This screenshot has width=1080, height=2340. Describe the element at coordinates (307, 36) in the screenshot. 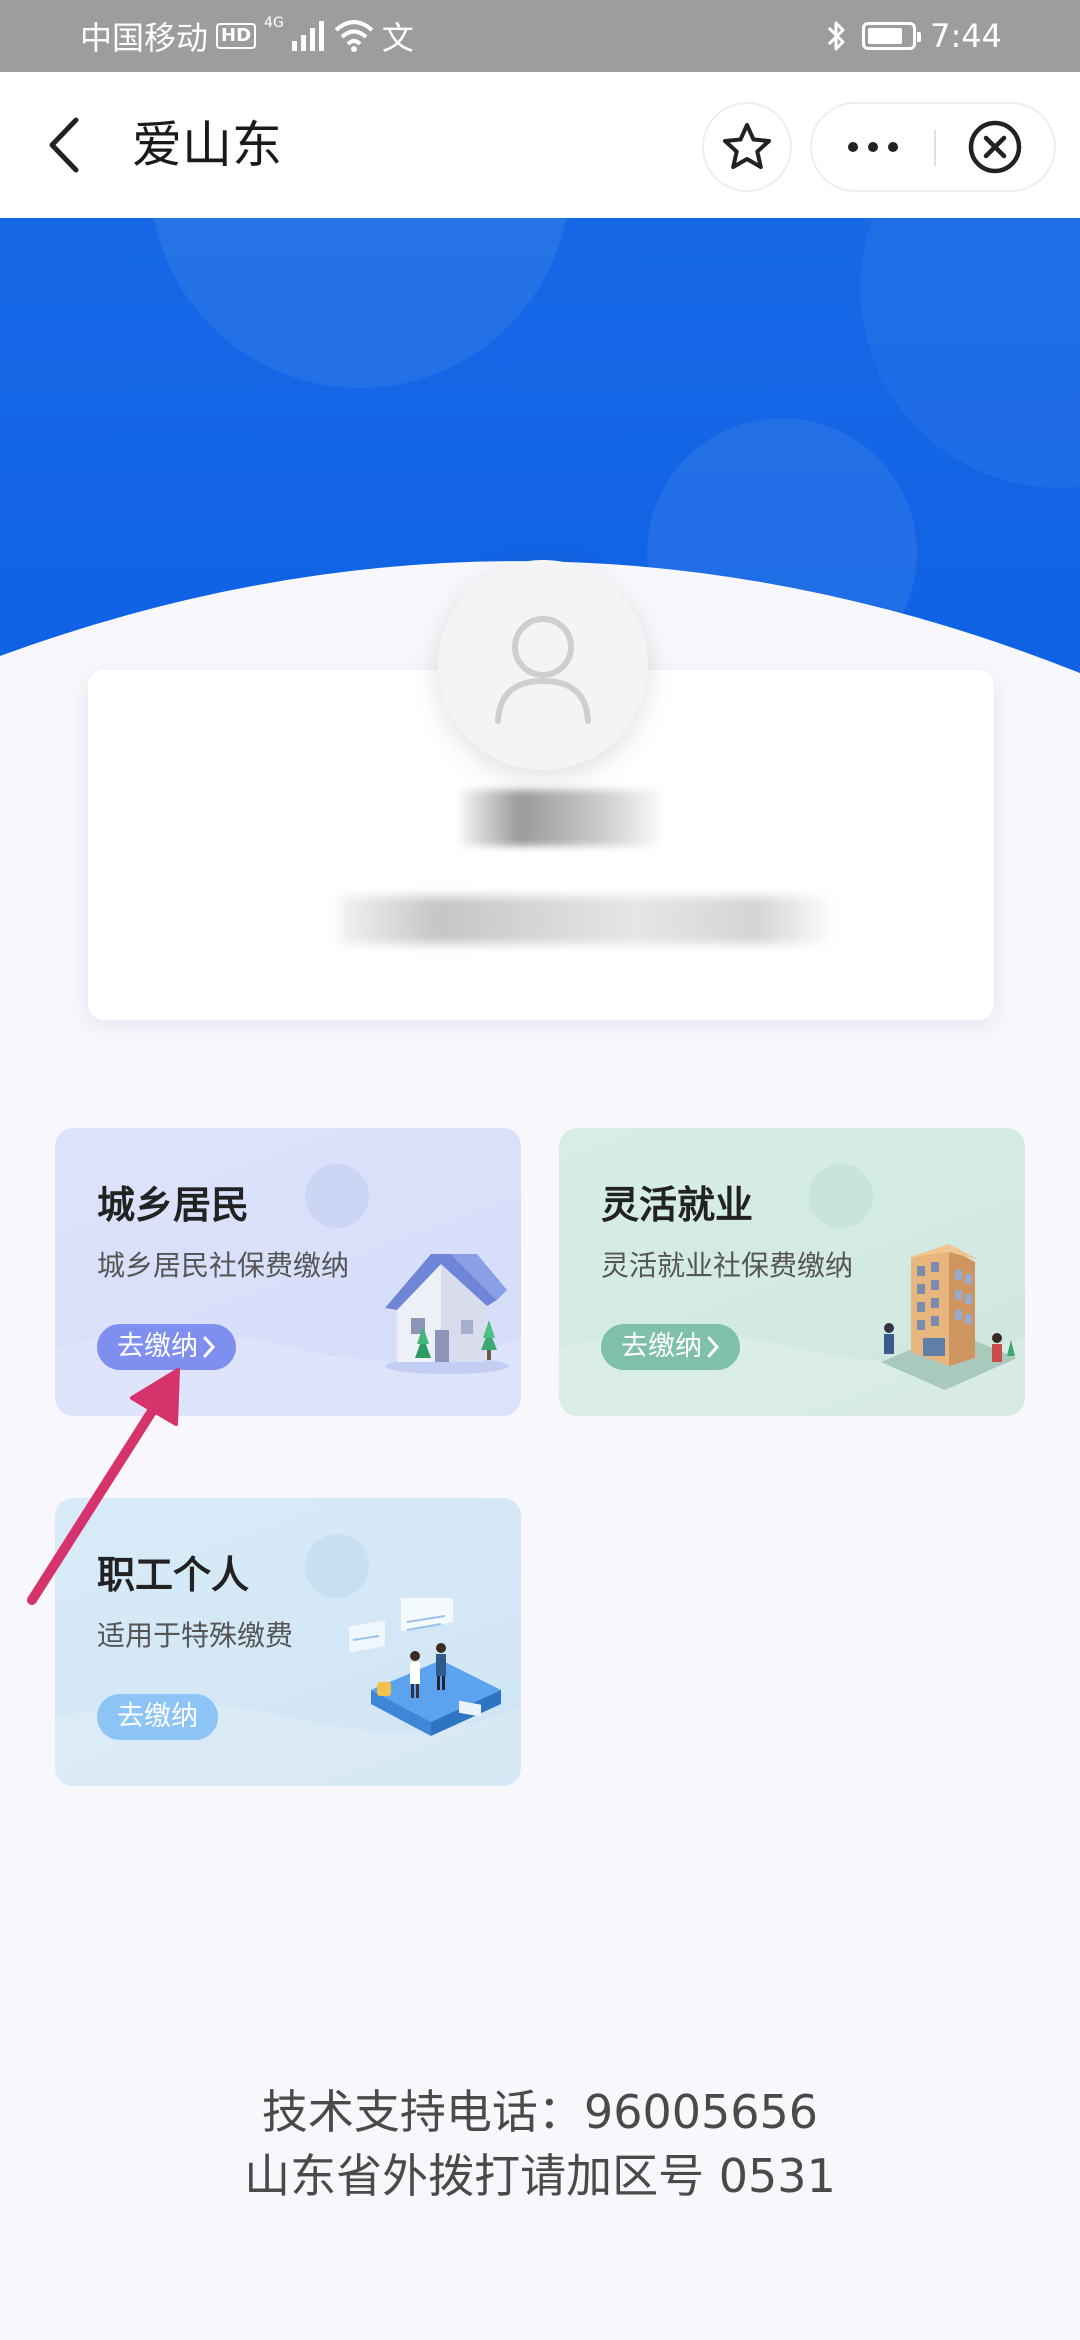

I see `signal-icon` at that location.